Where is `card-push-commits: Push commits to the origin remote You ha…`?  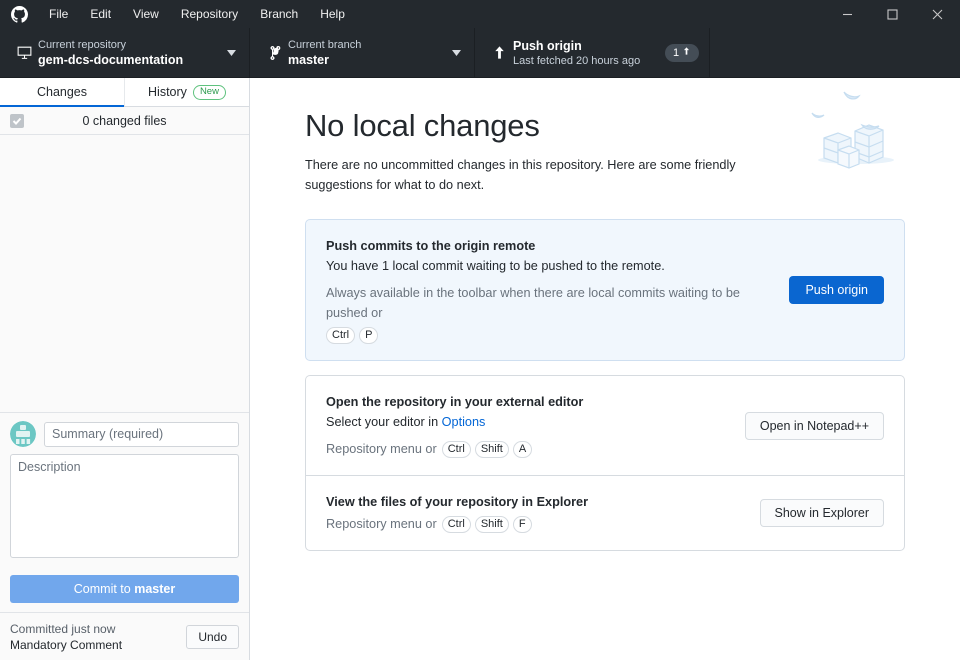 card-push-commits: Push commits to the origin remote You ha… is located at coordinates (605, 290).